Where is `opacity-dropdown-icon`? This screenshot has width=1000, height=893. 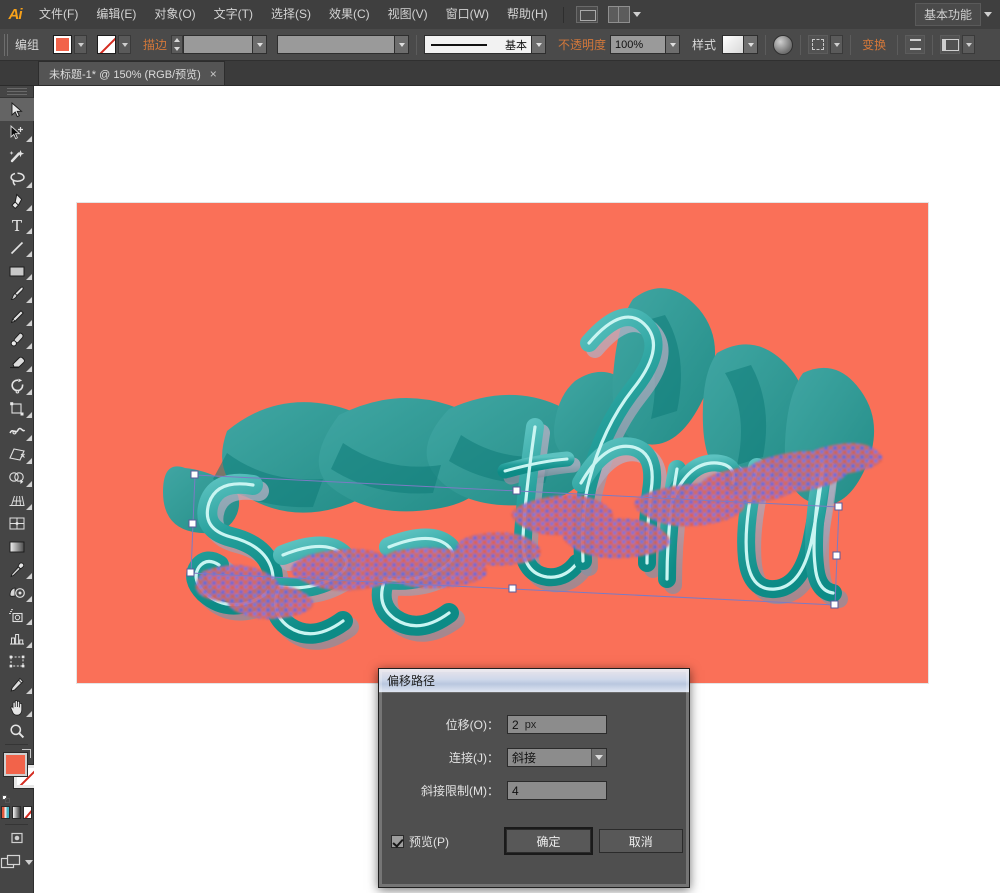 opacity-dropdown-icon is located at coordinates (673, 44).